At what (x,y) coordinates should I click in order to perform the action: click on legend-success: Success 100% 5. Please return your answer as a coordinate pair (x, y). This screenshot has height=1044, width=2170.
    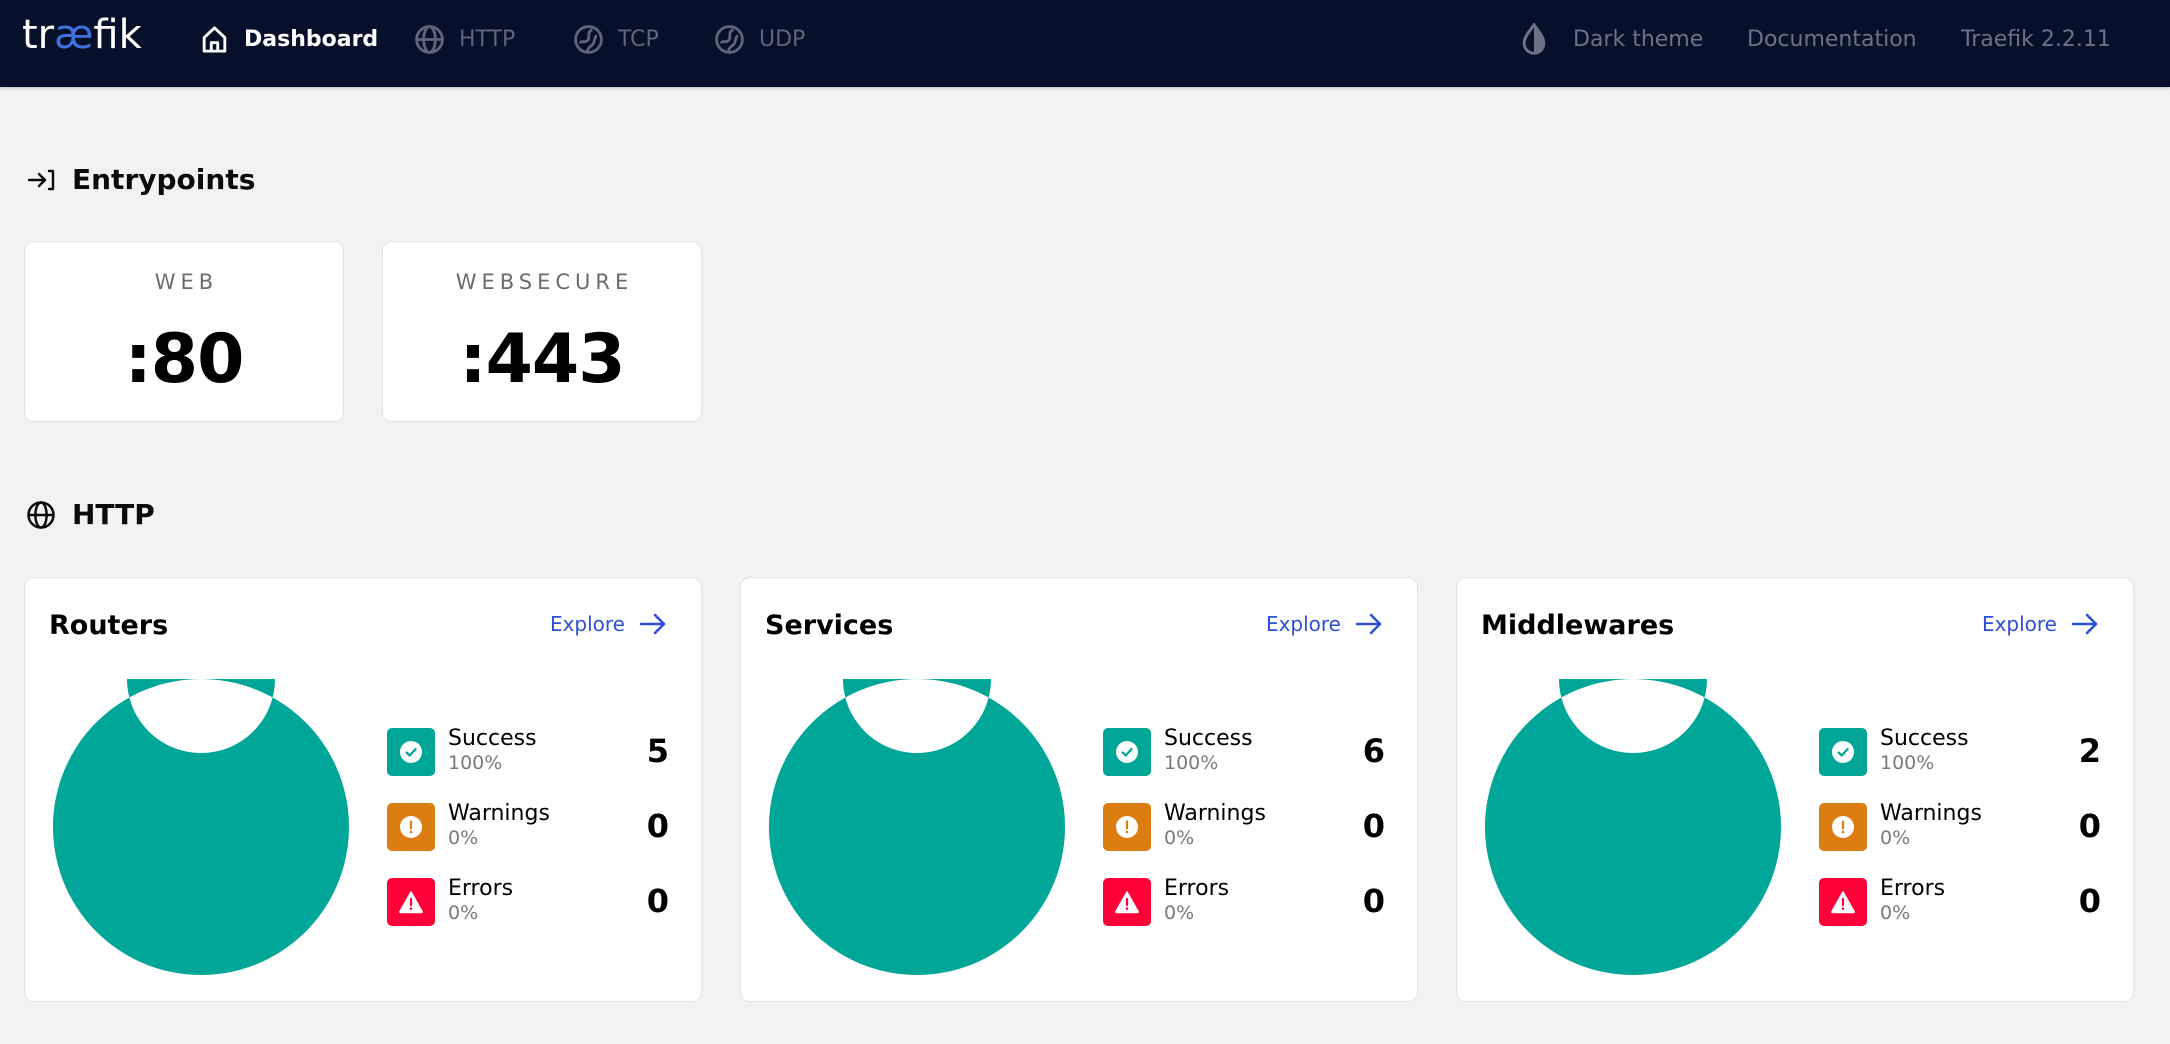
    Looking at the image, I should click on (528, 751).